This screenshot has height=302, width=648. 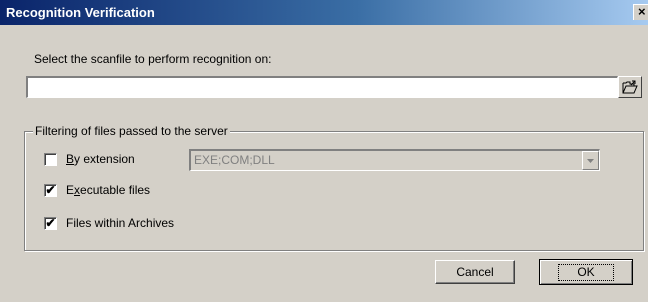 I want to click on by-extension-label: By extension, so click(x=100, y=159).